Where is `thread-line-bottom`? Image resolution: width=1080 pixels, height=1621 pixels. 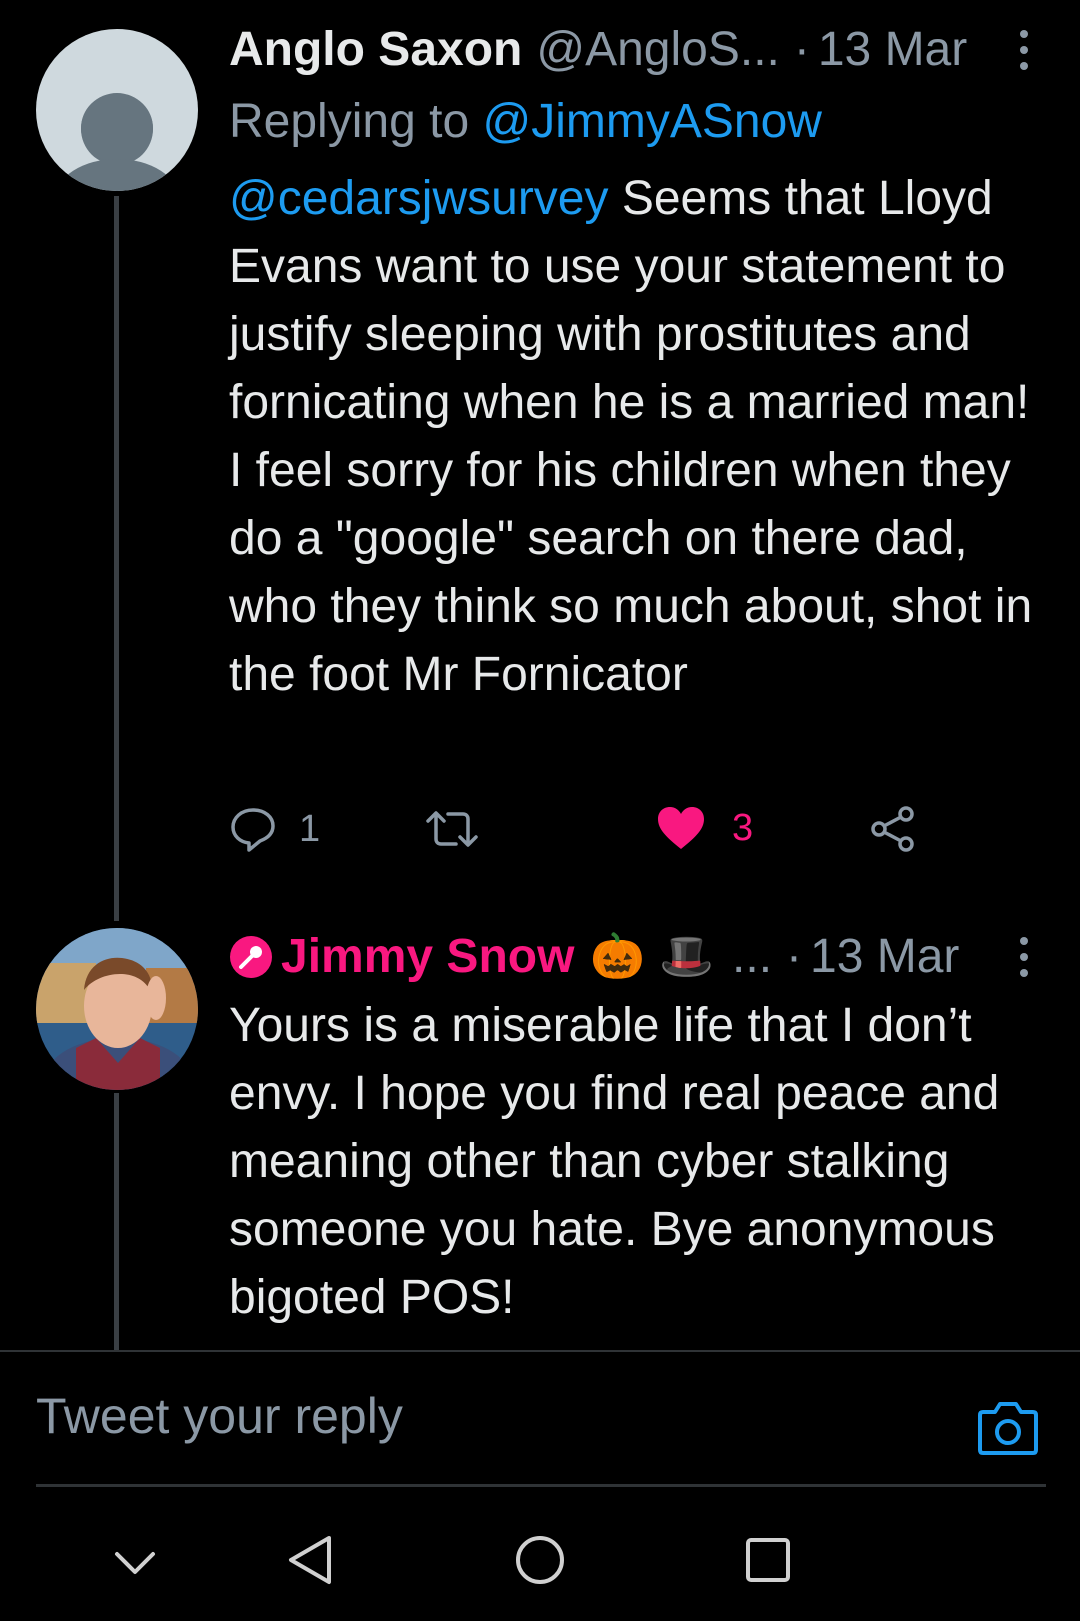 thread-line-bottom is located at coordinates (116, 1221).